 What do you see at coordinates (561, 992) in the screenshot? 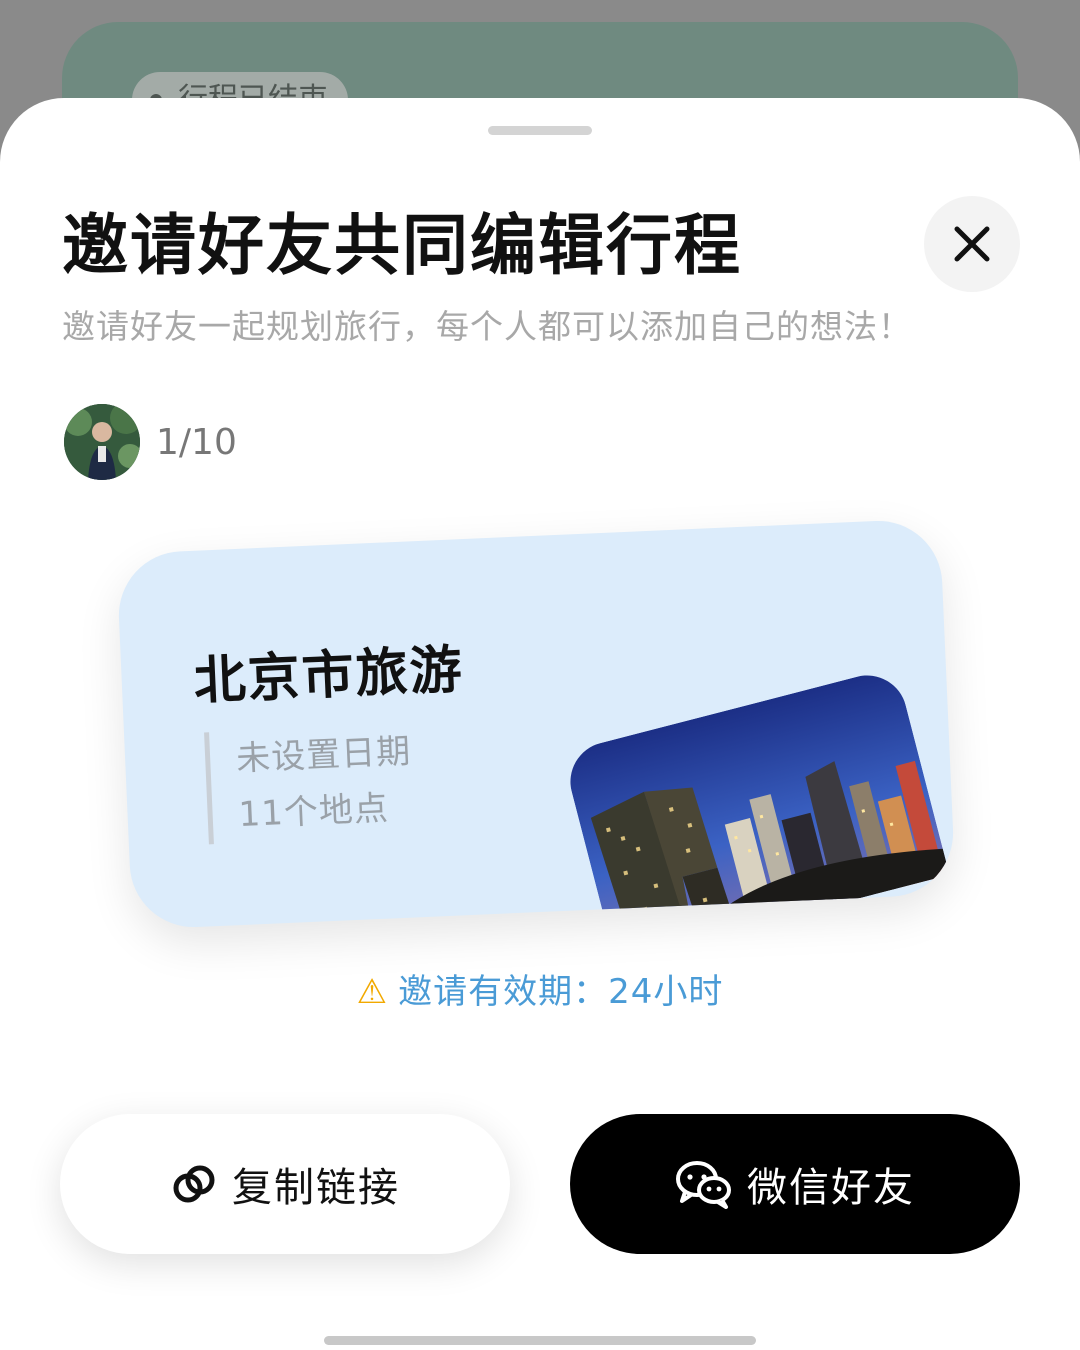
I see `validity-text: 邀请有效期：24小时` at bounding box center [561, 992].